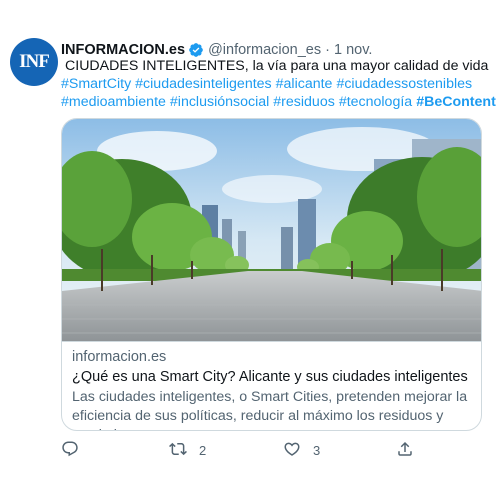  I want to click on hashtag-link: #residuos, so click(304, 102).